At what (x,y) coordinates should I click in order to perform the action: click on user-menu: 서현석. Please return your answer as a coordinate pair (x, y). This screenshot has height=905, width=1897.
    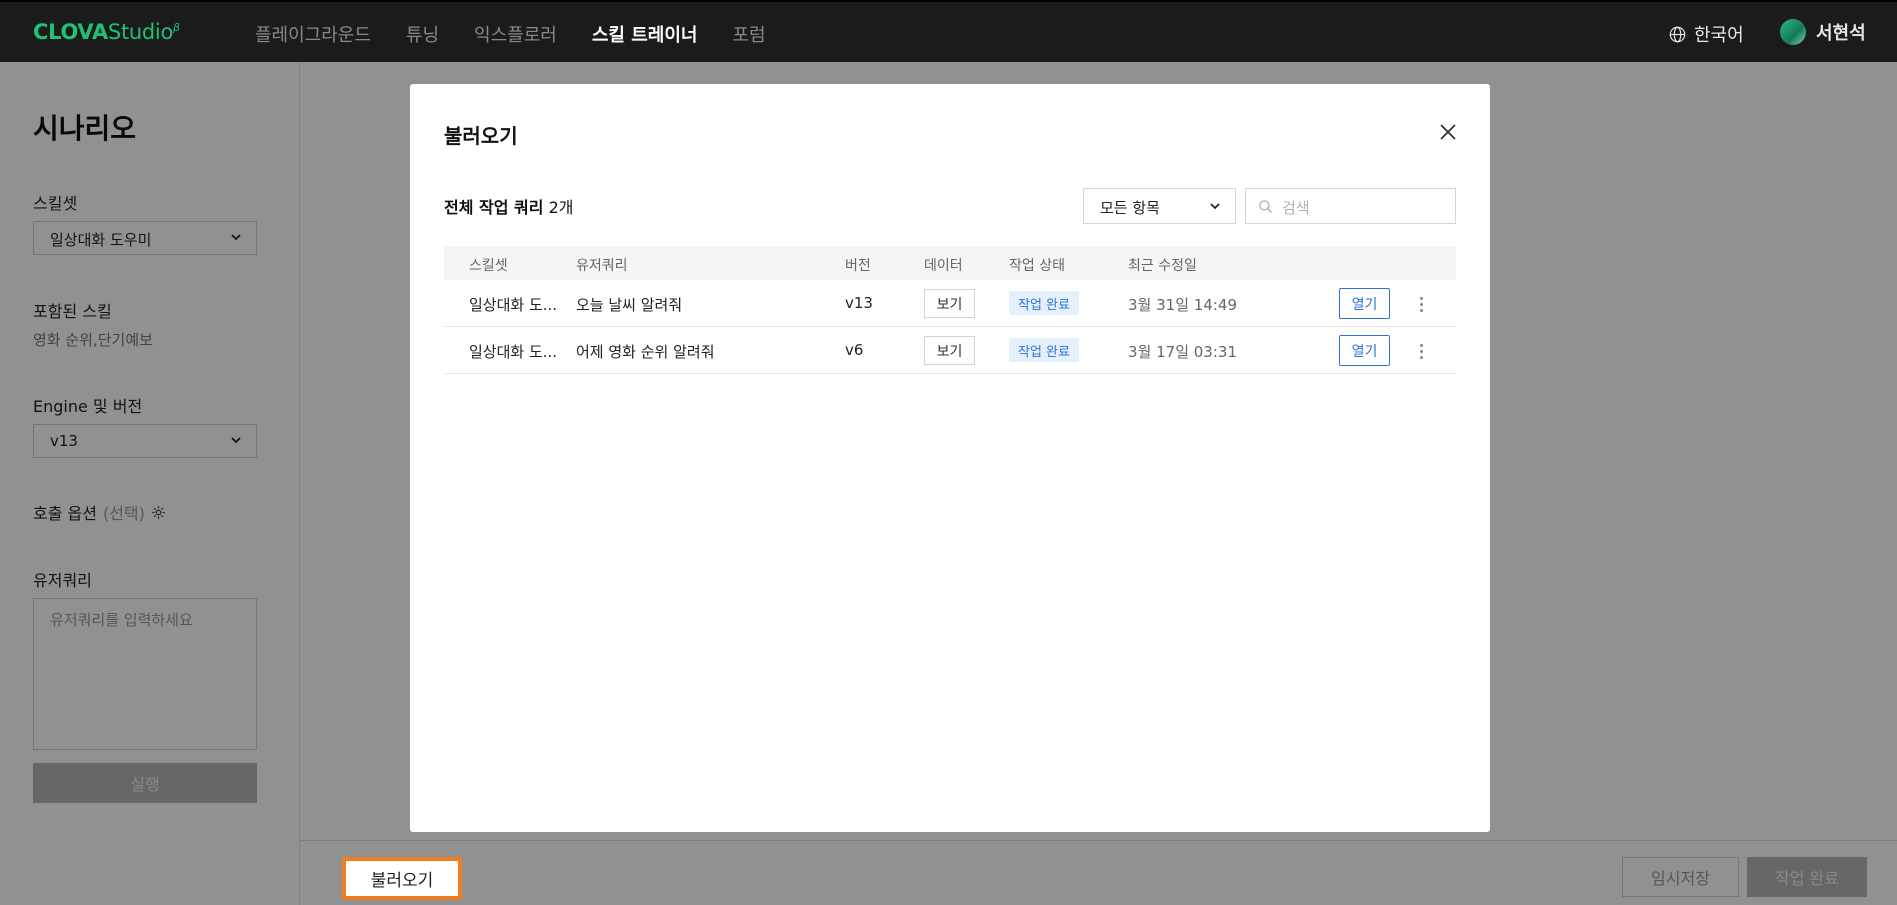
    Looking at the image, I should click on (1823, 32).